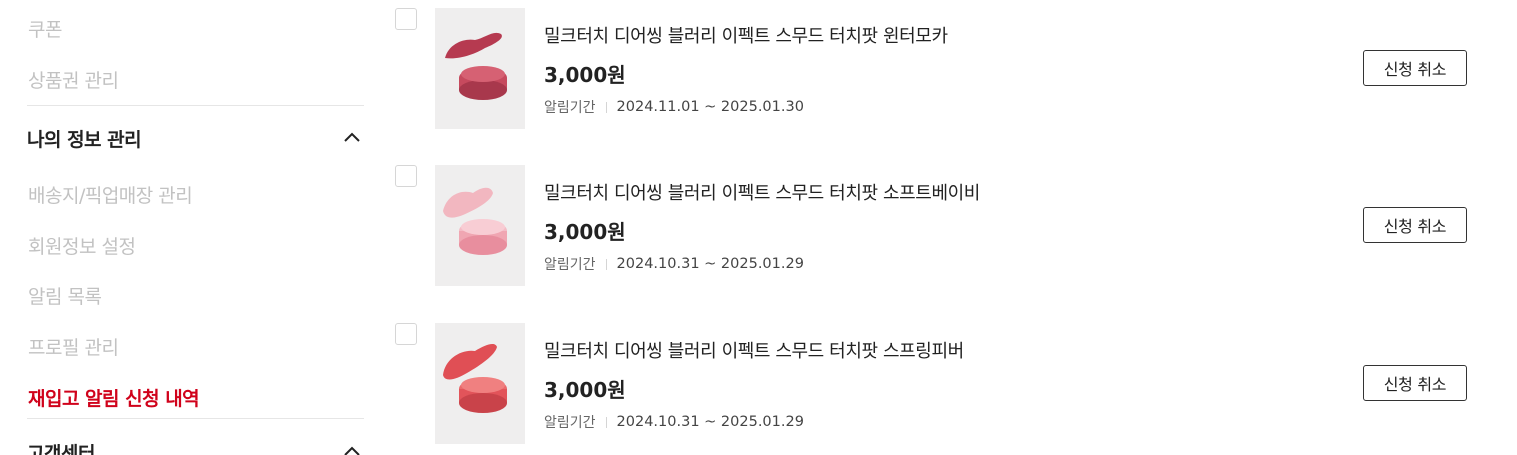 This screenshot has height=455, width=1517. What do you see at coordinates (195, 447) in the screenshot?
I see `sidebar-section-customer-center: 고객센터` at bounding box center [195, 447].